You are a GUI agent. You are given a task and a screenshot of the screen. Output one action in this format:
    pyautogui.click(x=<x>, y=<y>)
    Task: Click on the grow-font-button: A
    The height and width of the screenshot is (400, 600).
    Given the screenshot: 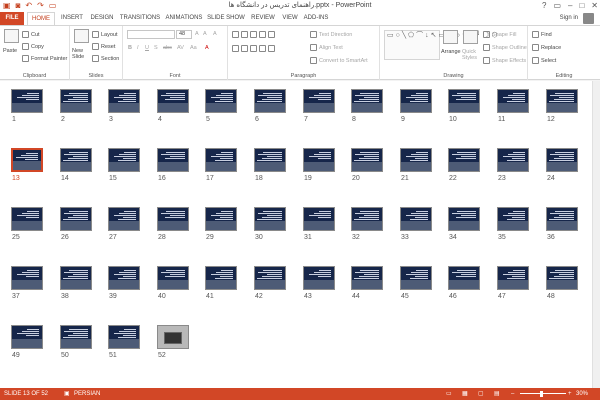 What is the action you would take?
    pyautogui.click(x=197, y=34)
    